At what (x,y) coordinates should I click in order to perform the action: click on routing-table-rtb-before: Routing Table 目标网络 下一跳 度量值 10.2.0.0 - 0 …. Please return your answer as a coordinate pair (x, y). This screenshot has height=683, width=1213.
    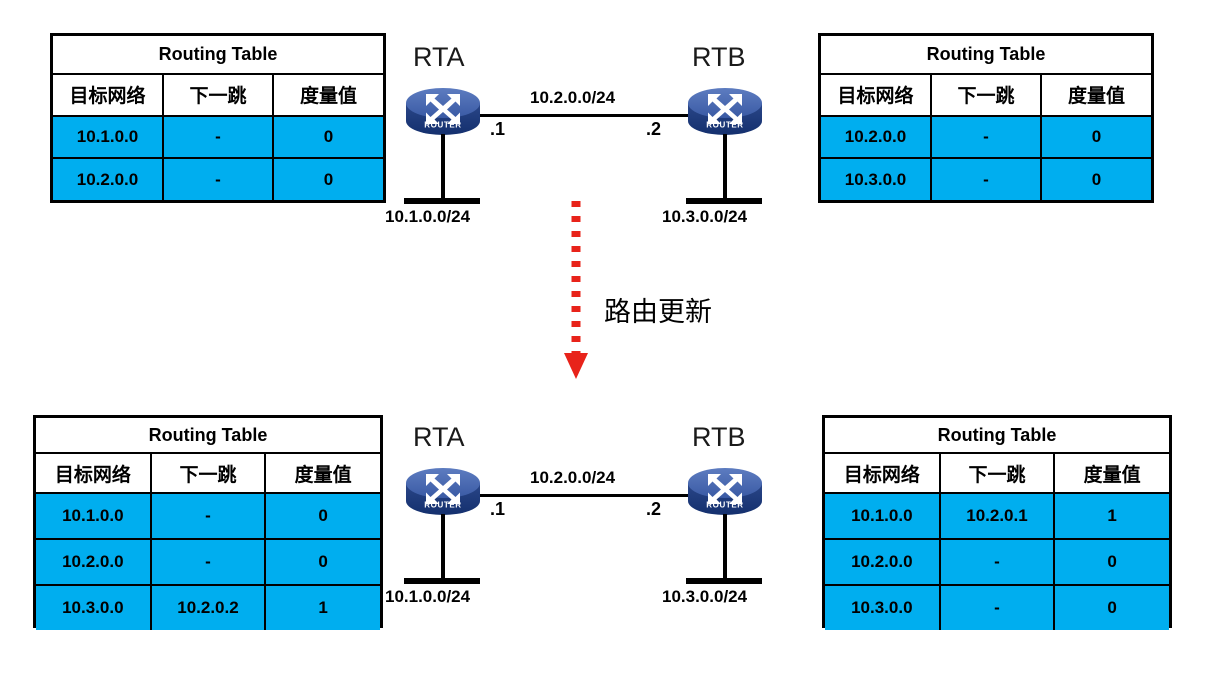
    Looking at the image, I should click on (986, 118).